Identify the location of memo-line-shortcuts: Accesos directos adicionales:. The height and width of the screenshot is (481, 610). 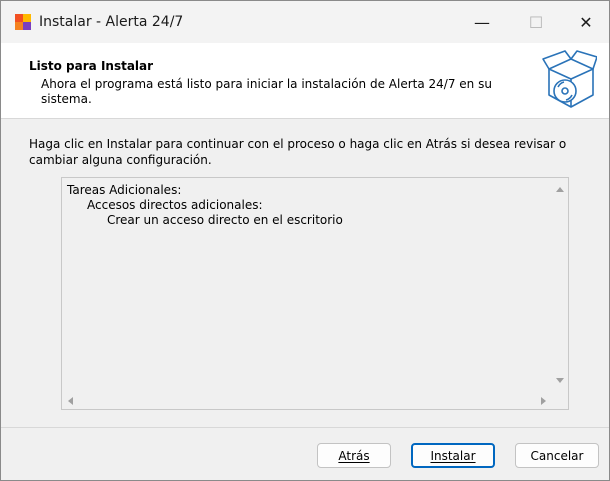
(175, 205).